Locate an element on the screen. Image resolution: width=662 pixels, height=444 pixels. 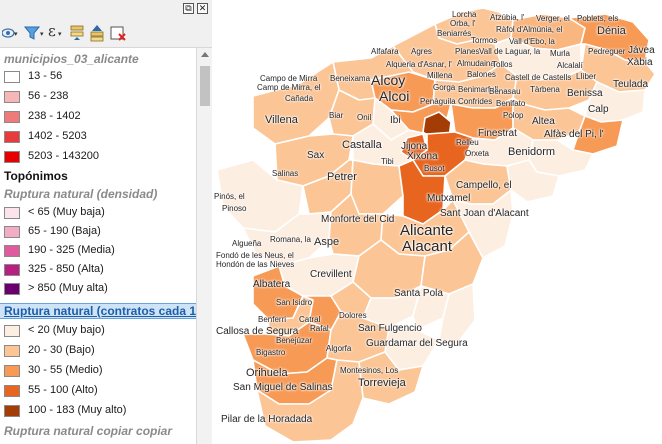
close-panel-button: ✕ is located at coordinates (202, 8).